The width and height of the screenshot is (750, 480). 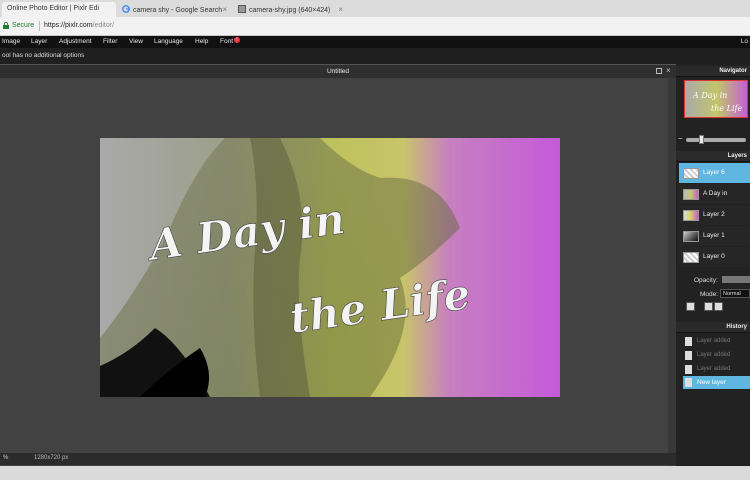 What do you see at coordinates (375, 473) in the screenshot?
I see `browser-bottom-bar` at bounding box center [375, 473].